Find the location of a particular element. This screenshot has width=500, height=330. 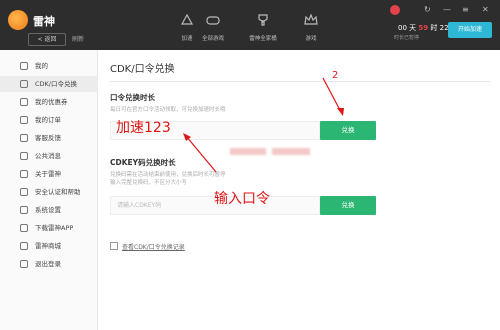

title-divider is located at coordinates (300, 81).